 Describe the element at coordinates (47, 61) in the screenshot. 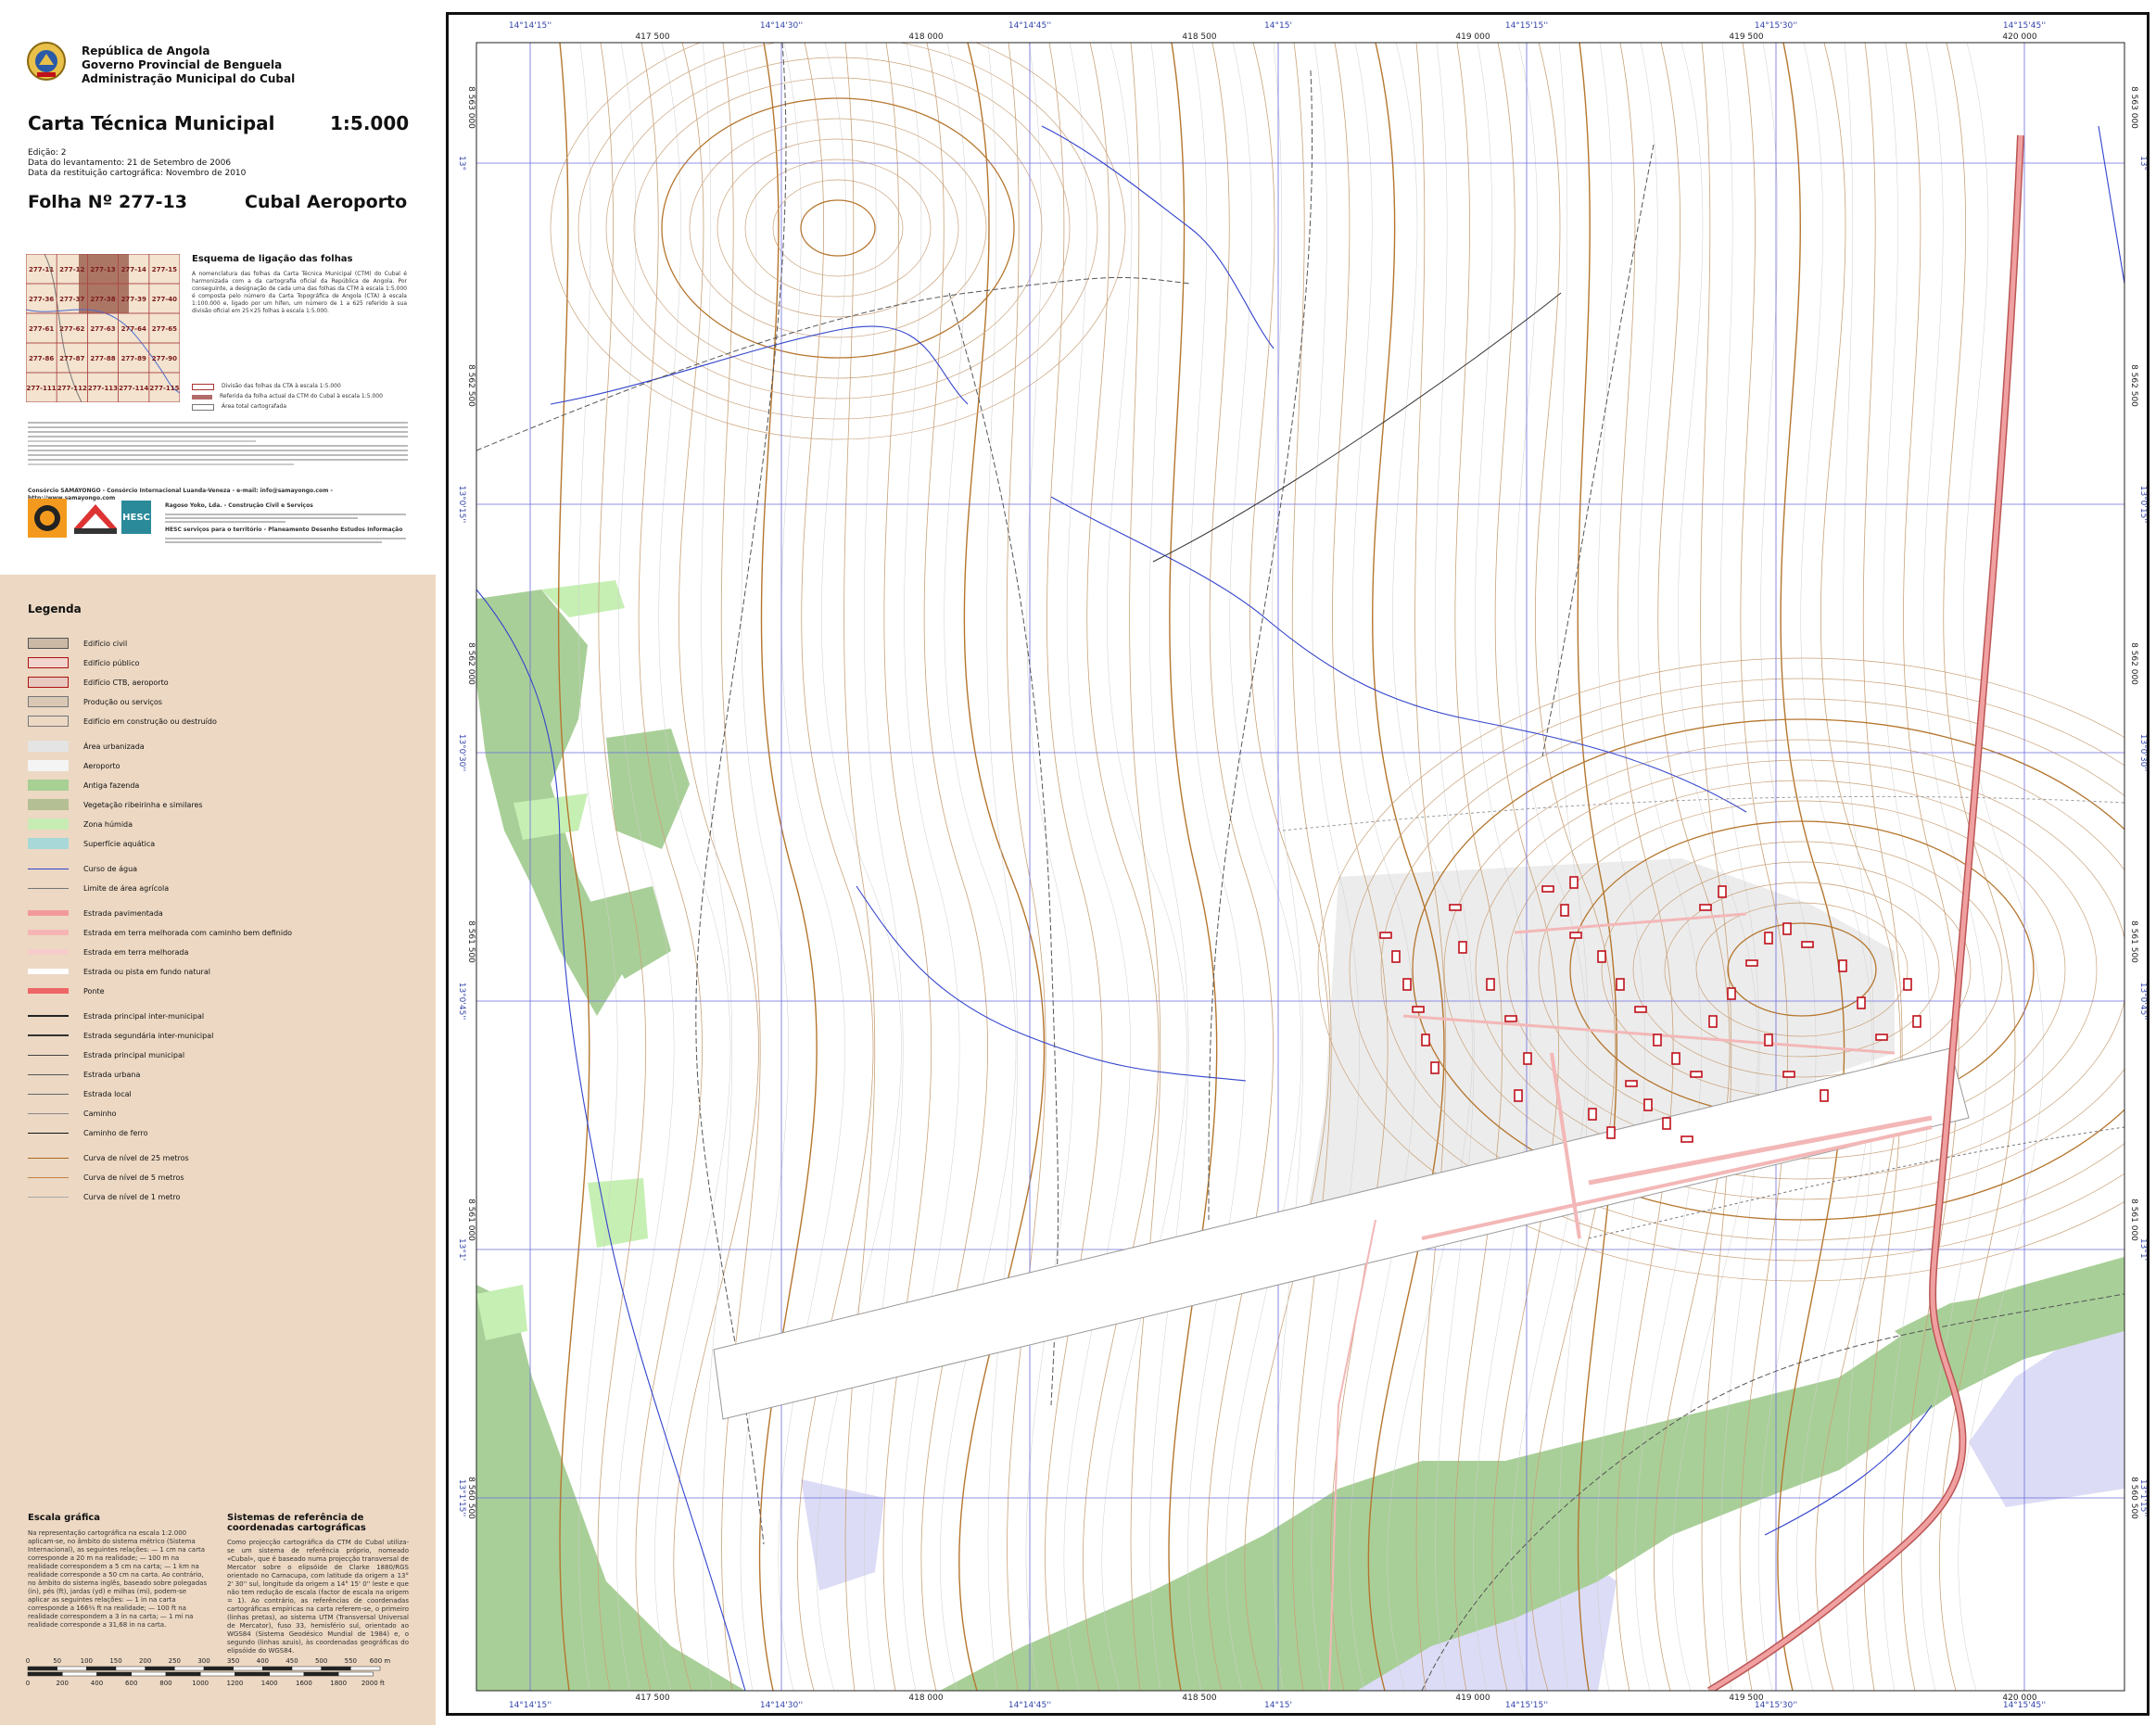

I see `coat-of-arms-icon` at that location.